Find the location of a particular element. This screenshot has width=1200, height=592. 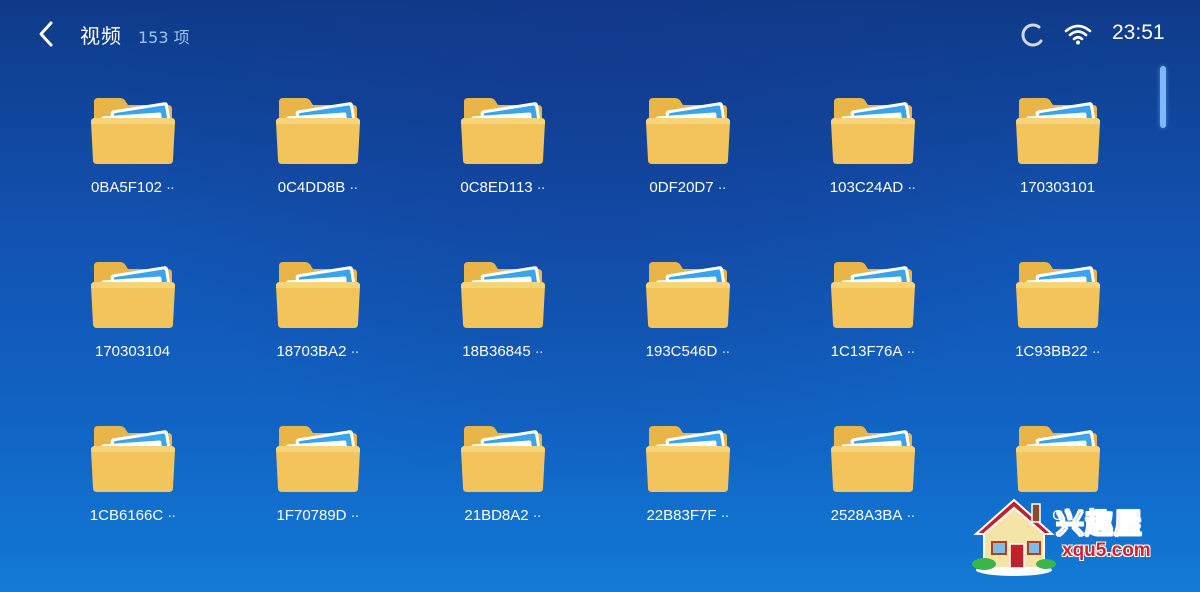

folder-tile: 1CB6166C ·· is located at coordinates (132, 498).